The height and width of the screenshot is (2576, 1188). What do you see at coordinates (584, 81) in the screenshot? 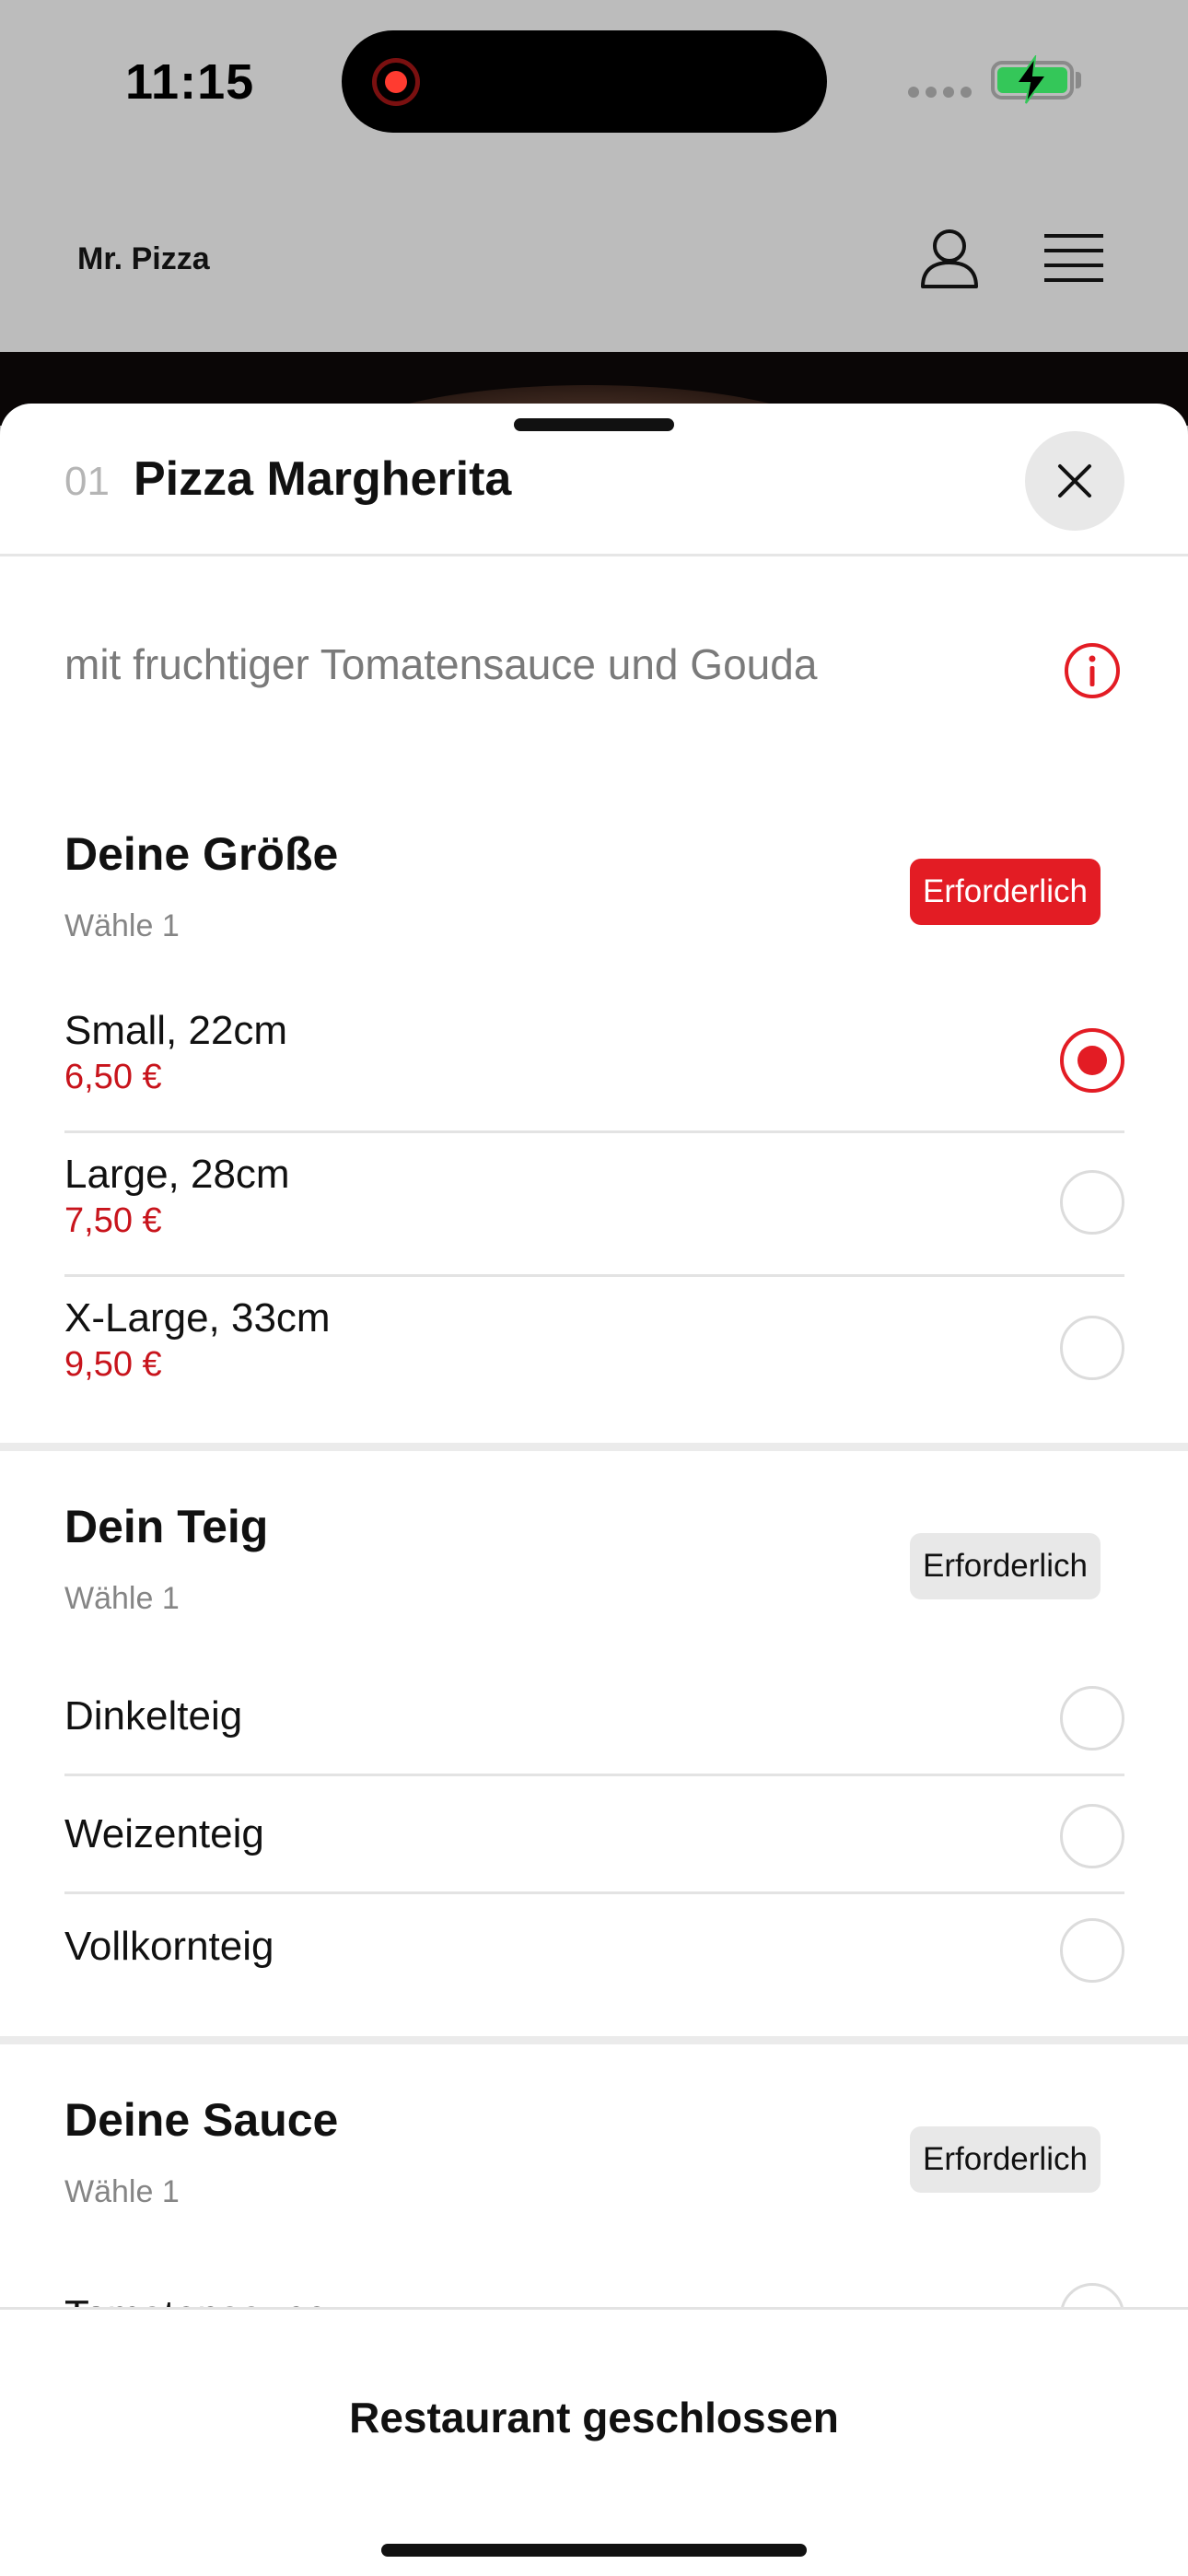
I see `dynamic-island` at bounding box center [584, 81].